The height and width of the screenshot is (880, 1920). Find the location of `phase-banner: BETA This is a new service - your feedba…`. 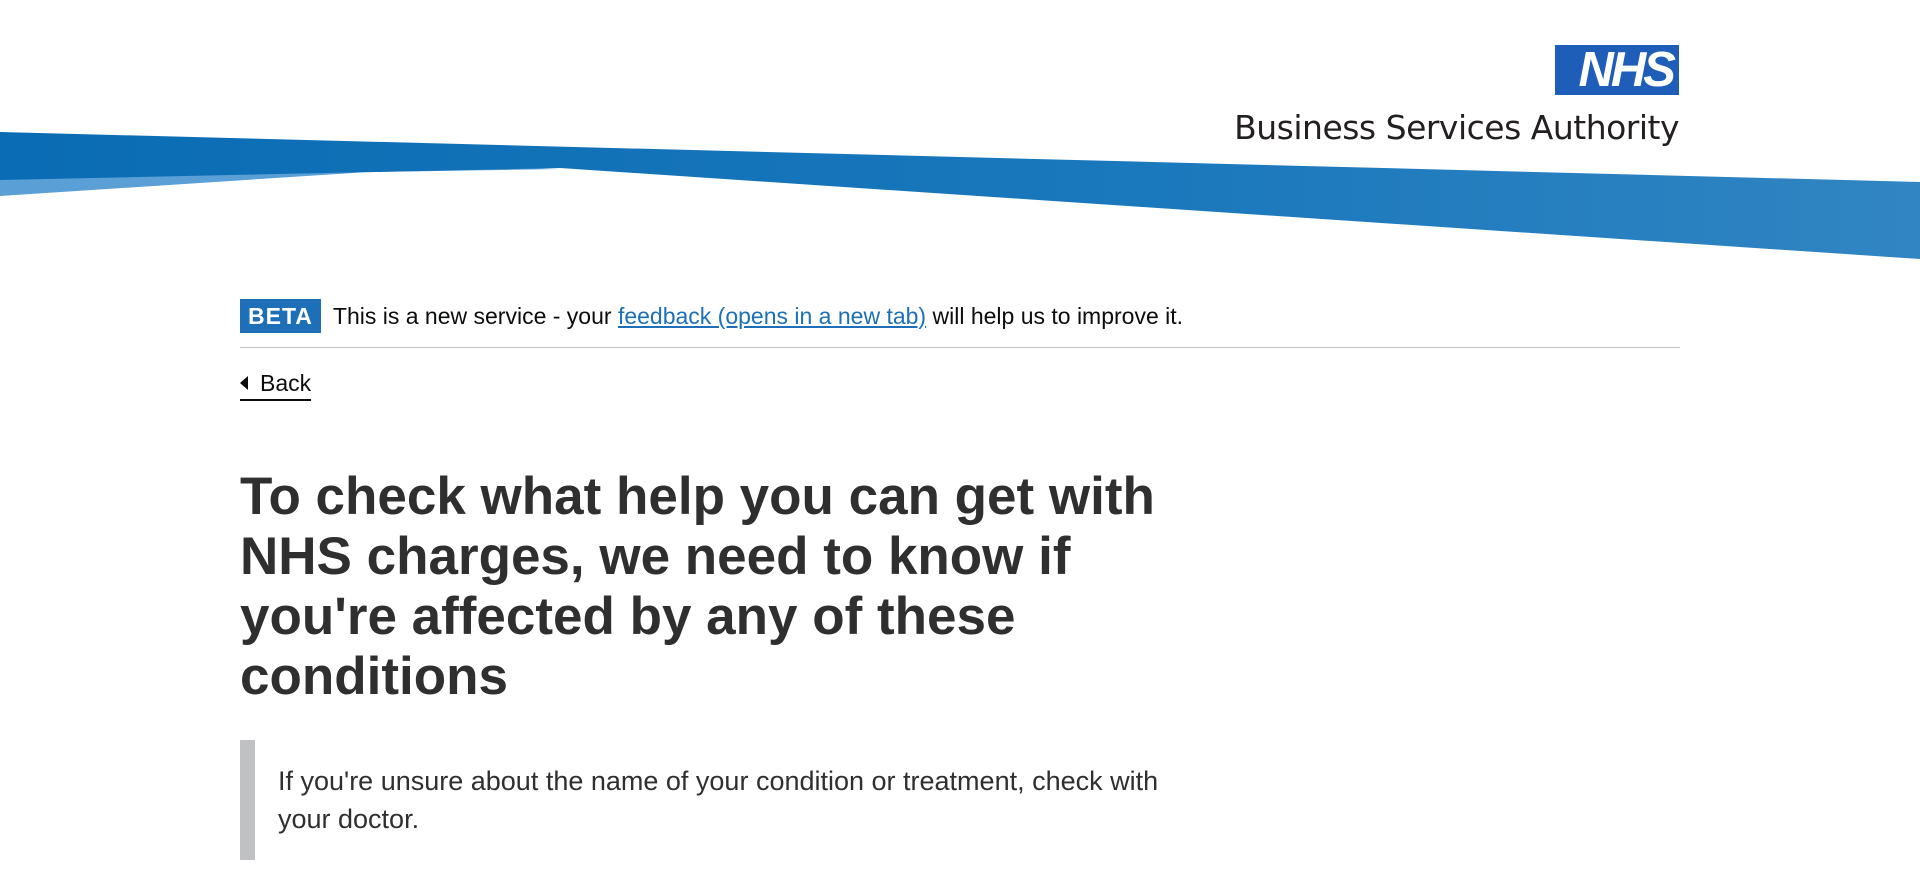

phase-banner: BETA This is a new service - your feedba… is located at coordinates (960, 323).